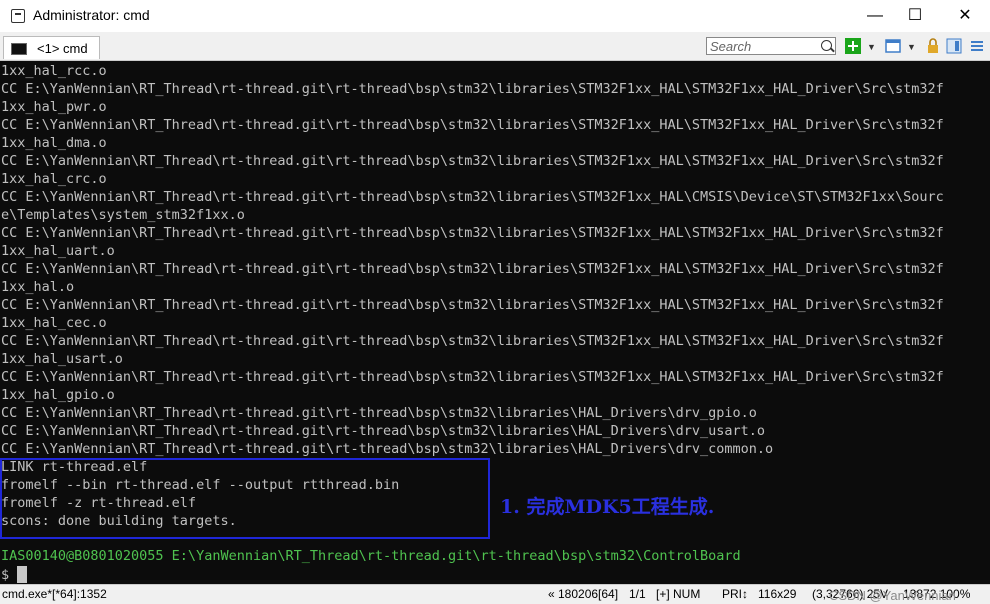 Image resolution: width=990 pixels, height=604 pixels. Describe the element at coordinates (965, 16) in the screenshot. I see `close-button: ✕` at that location.